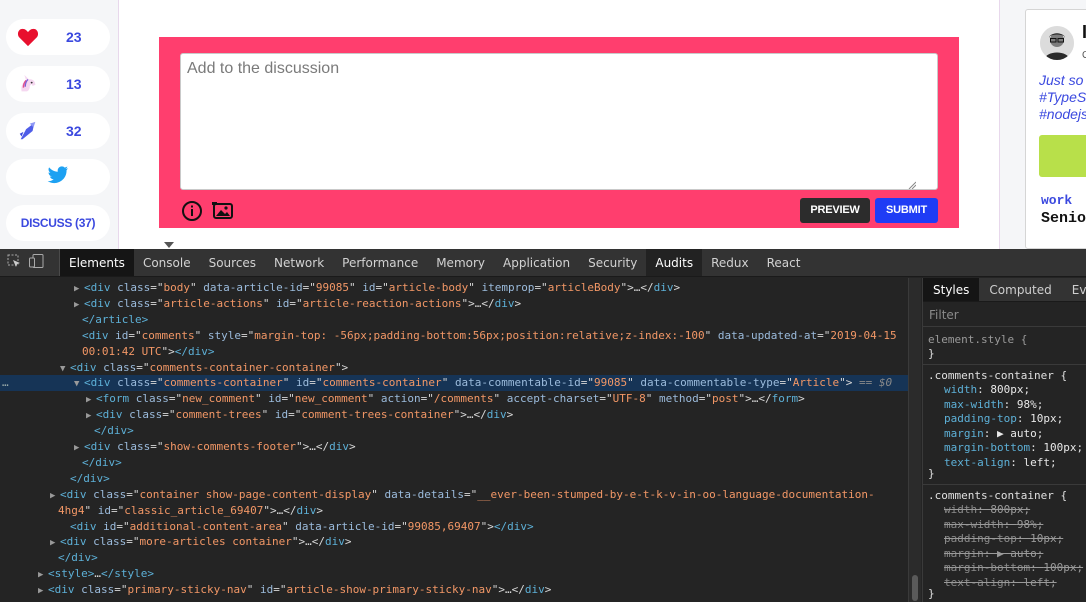 The image size is (1086, 602). What do you see at coordinates (232, 262) in the screenshot?
I see `tab-sources: Sources` at bounding box center [232, 262].